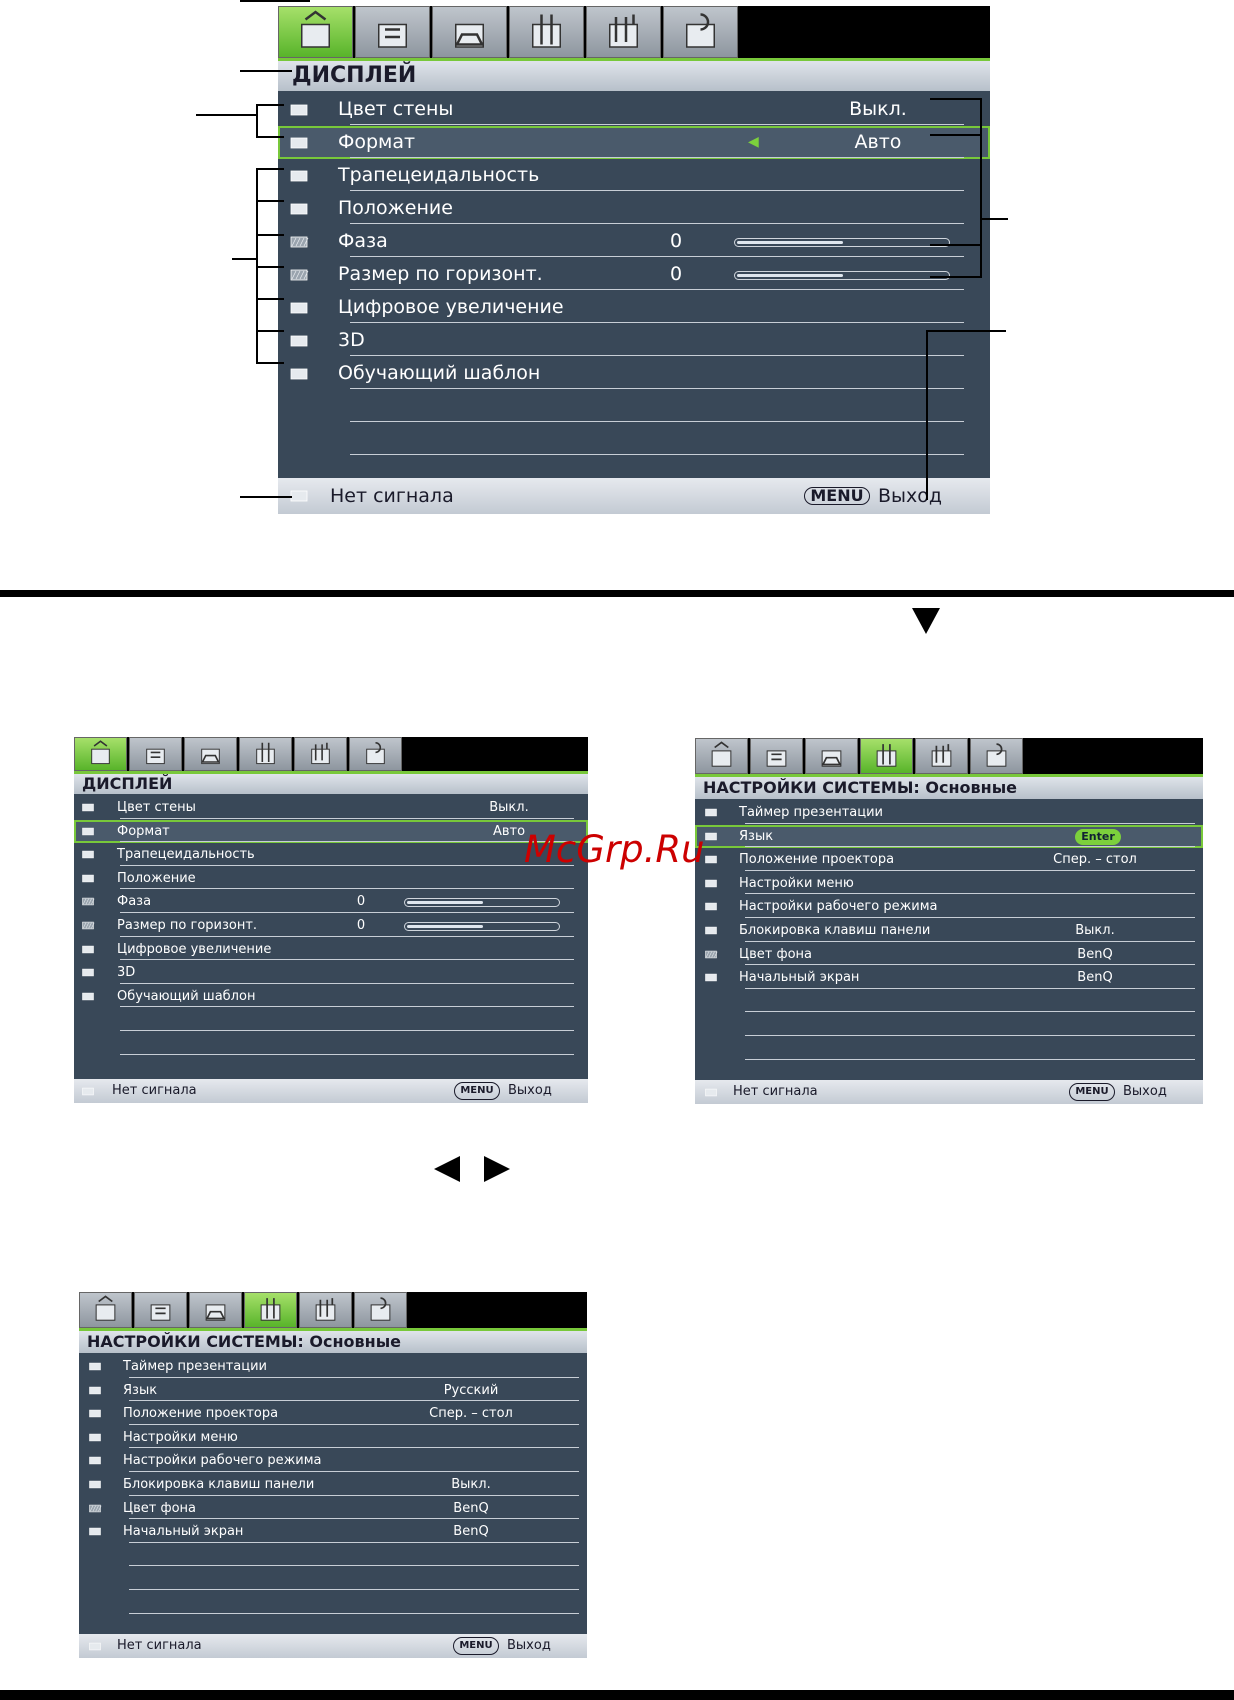  I want to click on row-label: Цифровое увеличение, so click(451, 307).